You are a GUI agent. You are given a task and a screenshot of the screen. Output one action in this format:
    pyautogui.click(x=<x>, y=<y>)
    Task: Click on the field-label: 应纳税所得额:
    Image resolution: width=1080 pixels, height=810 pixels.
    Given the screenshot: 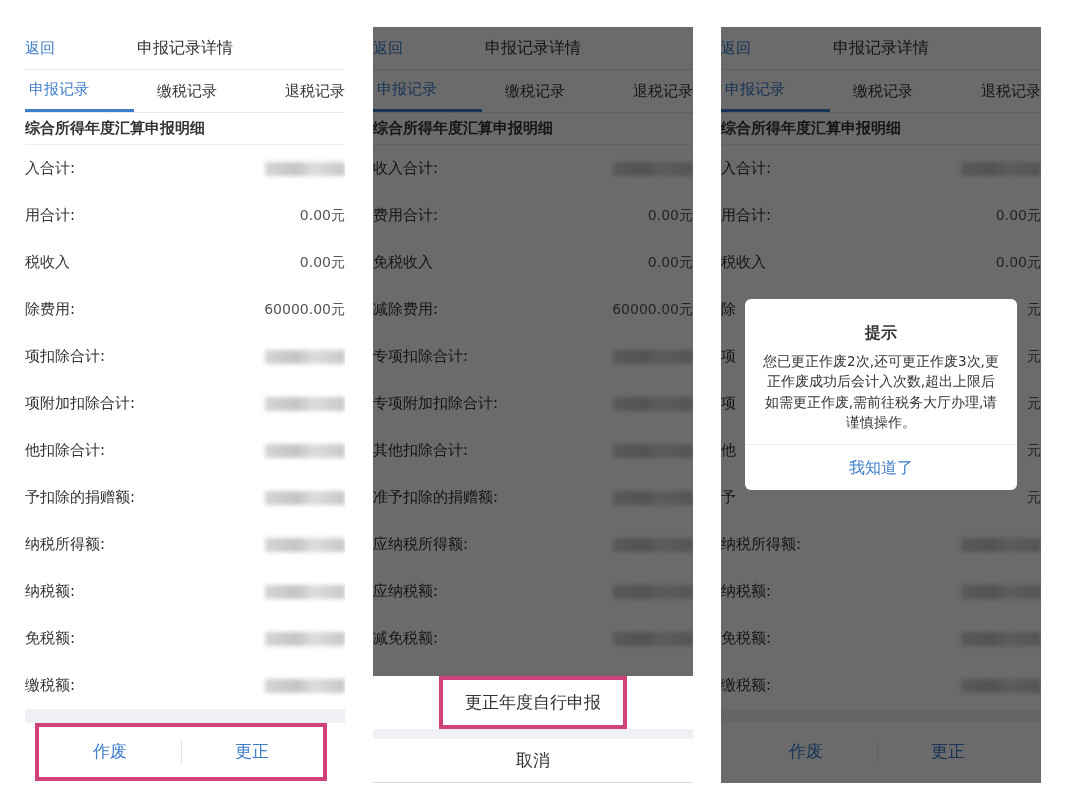 What is the action you would take?
    pyautogui.click(x=421, y=545)
    